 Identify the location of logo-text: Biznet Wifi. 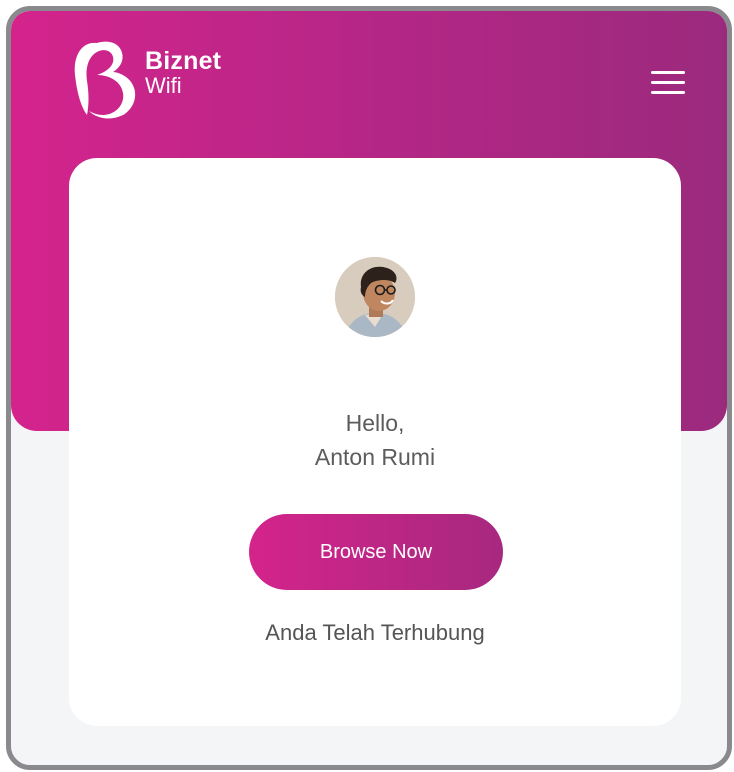
(183, 73).